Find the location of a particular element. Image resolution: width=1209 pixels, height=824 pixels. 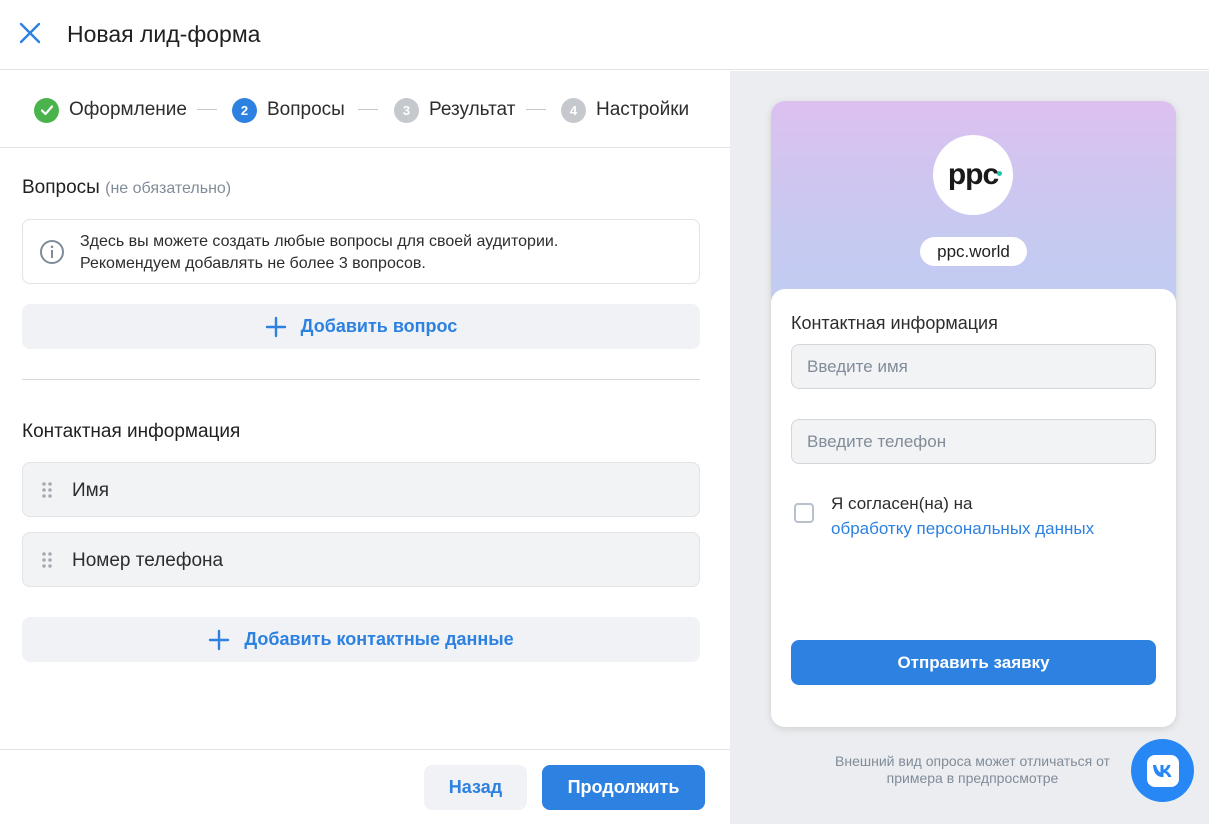

submit-button: Отправить заявку is located at coordinates (973, 662).